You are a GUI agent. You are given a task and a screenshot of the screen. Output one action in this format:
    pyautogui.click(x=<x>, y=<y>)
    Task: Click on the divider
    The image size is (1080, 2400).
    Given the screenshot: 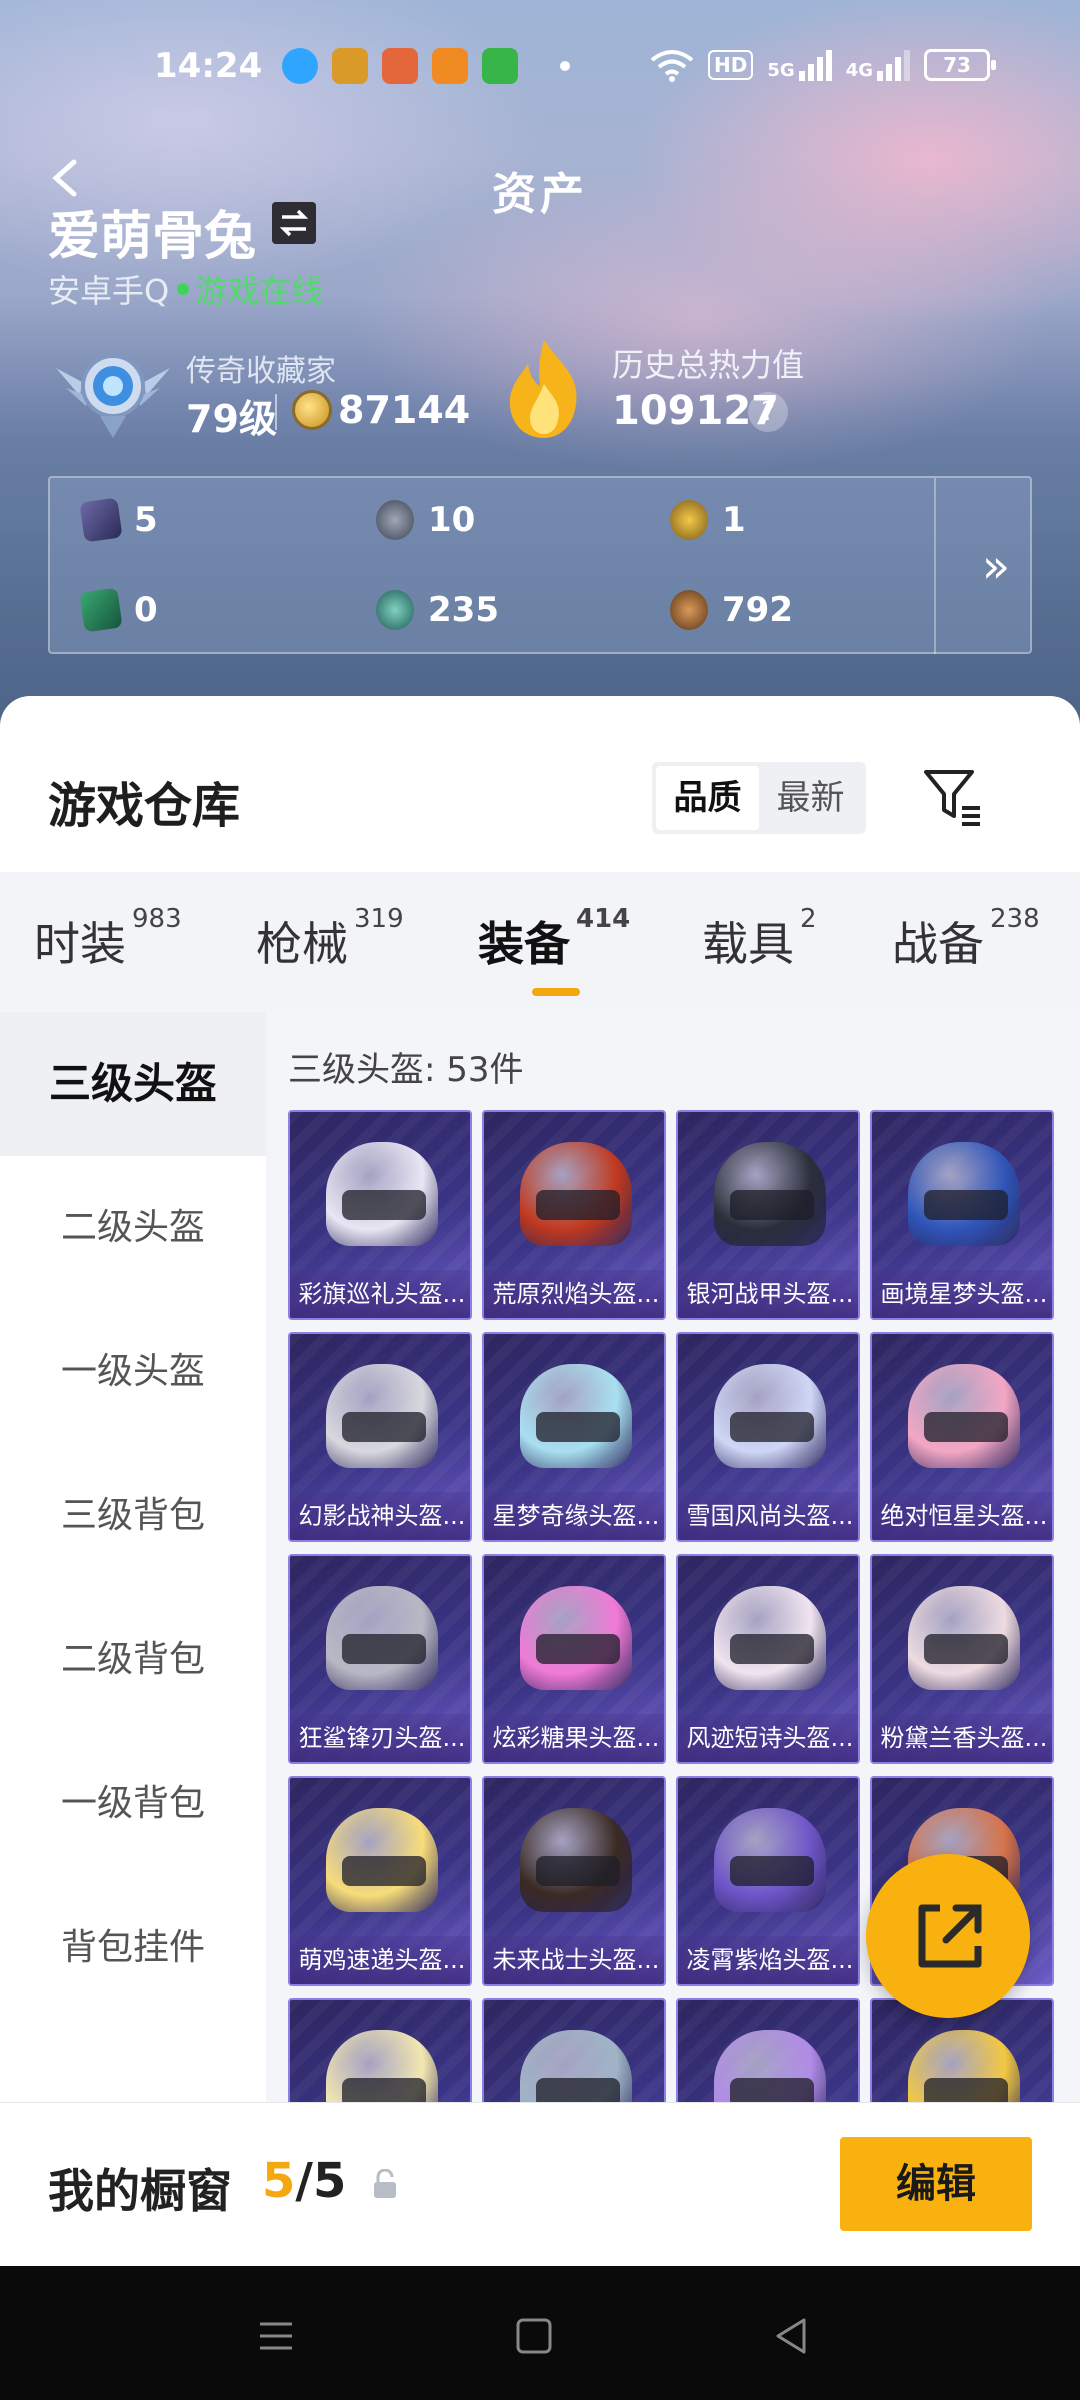 What is the action you would take?
    pyautogui.click(x=935, y=566)
    